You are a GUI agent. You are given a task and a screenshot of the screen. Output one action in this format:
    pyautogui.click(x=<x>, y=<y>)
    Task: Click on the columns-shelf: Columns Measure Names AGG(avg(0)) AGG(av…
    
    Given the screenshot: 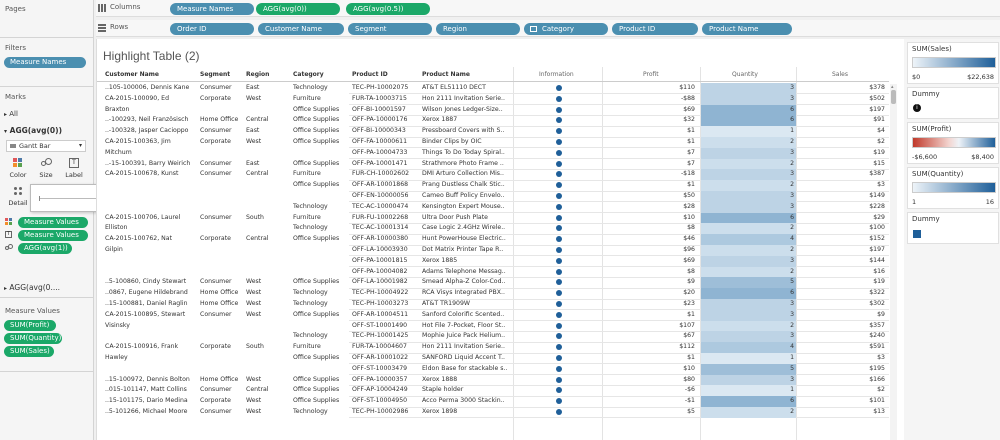 What is the action you would take?
    pyautogui.click(x=548, y=8)
    